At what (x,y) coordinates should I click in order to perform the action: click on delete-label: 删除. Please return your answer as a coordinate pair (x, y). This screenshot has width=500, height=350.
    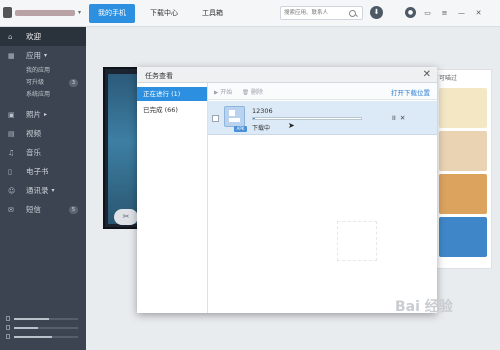
    Looking at the image, I should click on (256, 92).